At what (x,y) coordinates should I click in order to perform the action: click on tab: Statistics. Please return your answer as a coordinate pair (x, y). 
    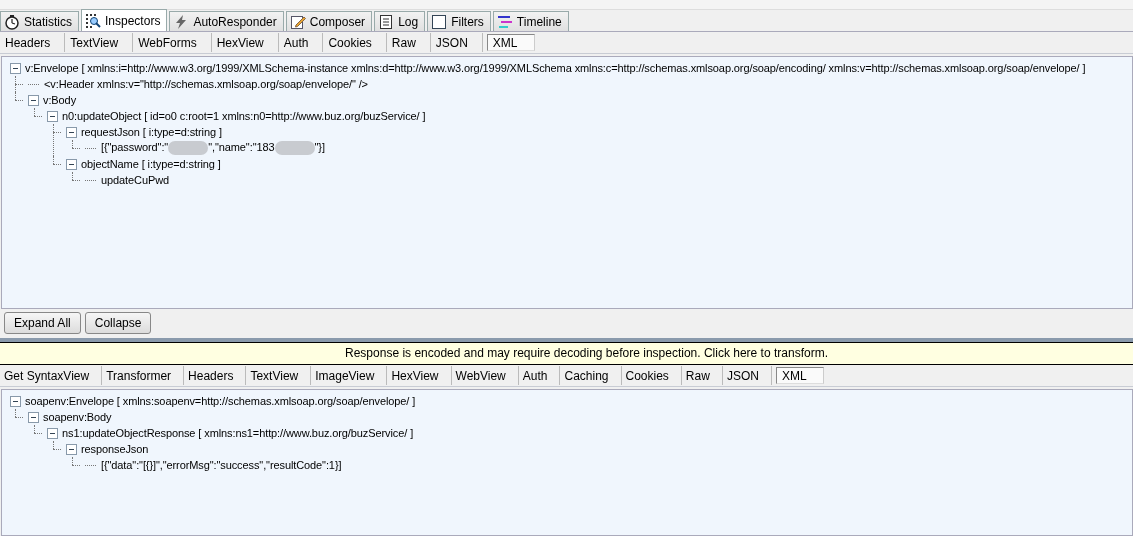
    Looking at the image, I should click on (39, 21).